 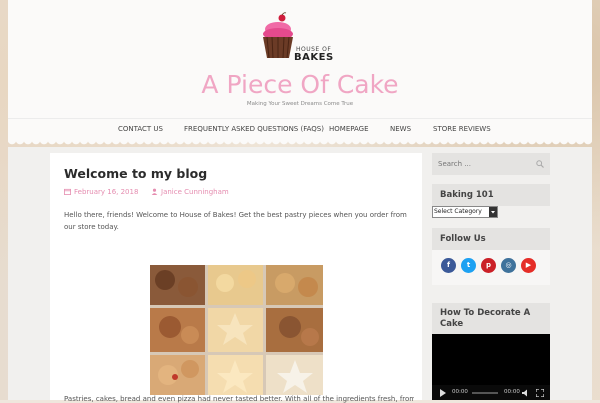 What do you see at coordinates (528, 265) in the screenshot?
I see `youtube-icon: ▶` at bounding box center [528, 265].